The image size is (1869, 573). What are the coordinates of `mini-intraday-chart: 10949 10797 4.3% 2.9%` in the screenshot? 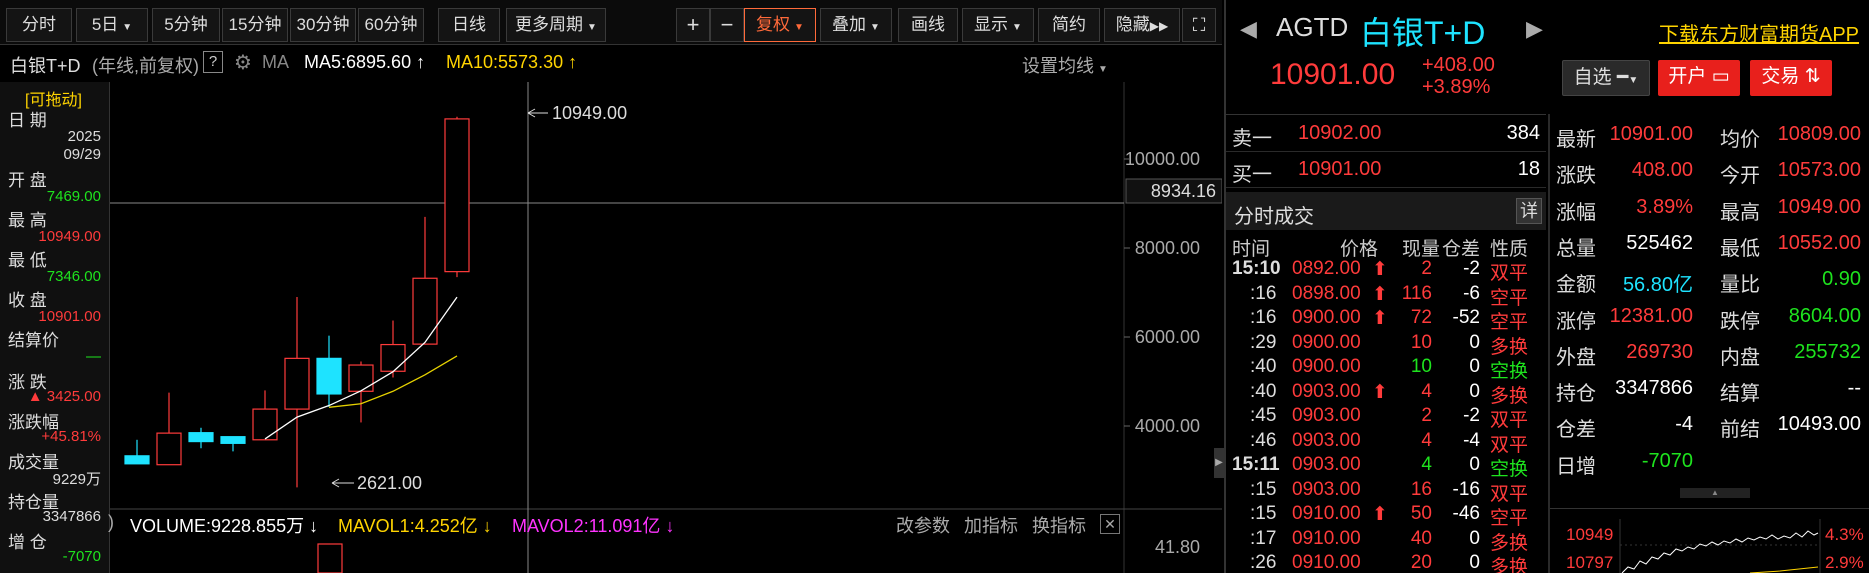 It's located at (1709, 540).